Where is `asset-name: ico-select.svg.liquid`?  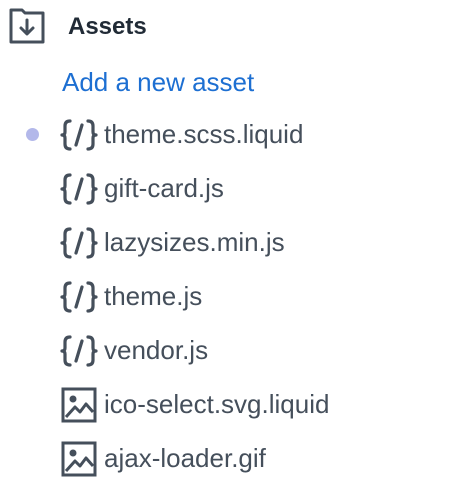 asset-name: ico-select.svg.liquid is located at coordinates (217, 404).